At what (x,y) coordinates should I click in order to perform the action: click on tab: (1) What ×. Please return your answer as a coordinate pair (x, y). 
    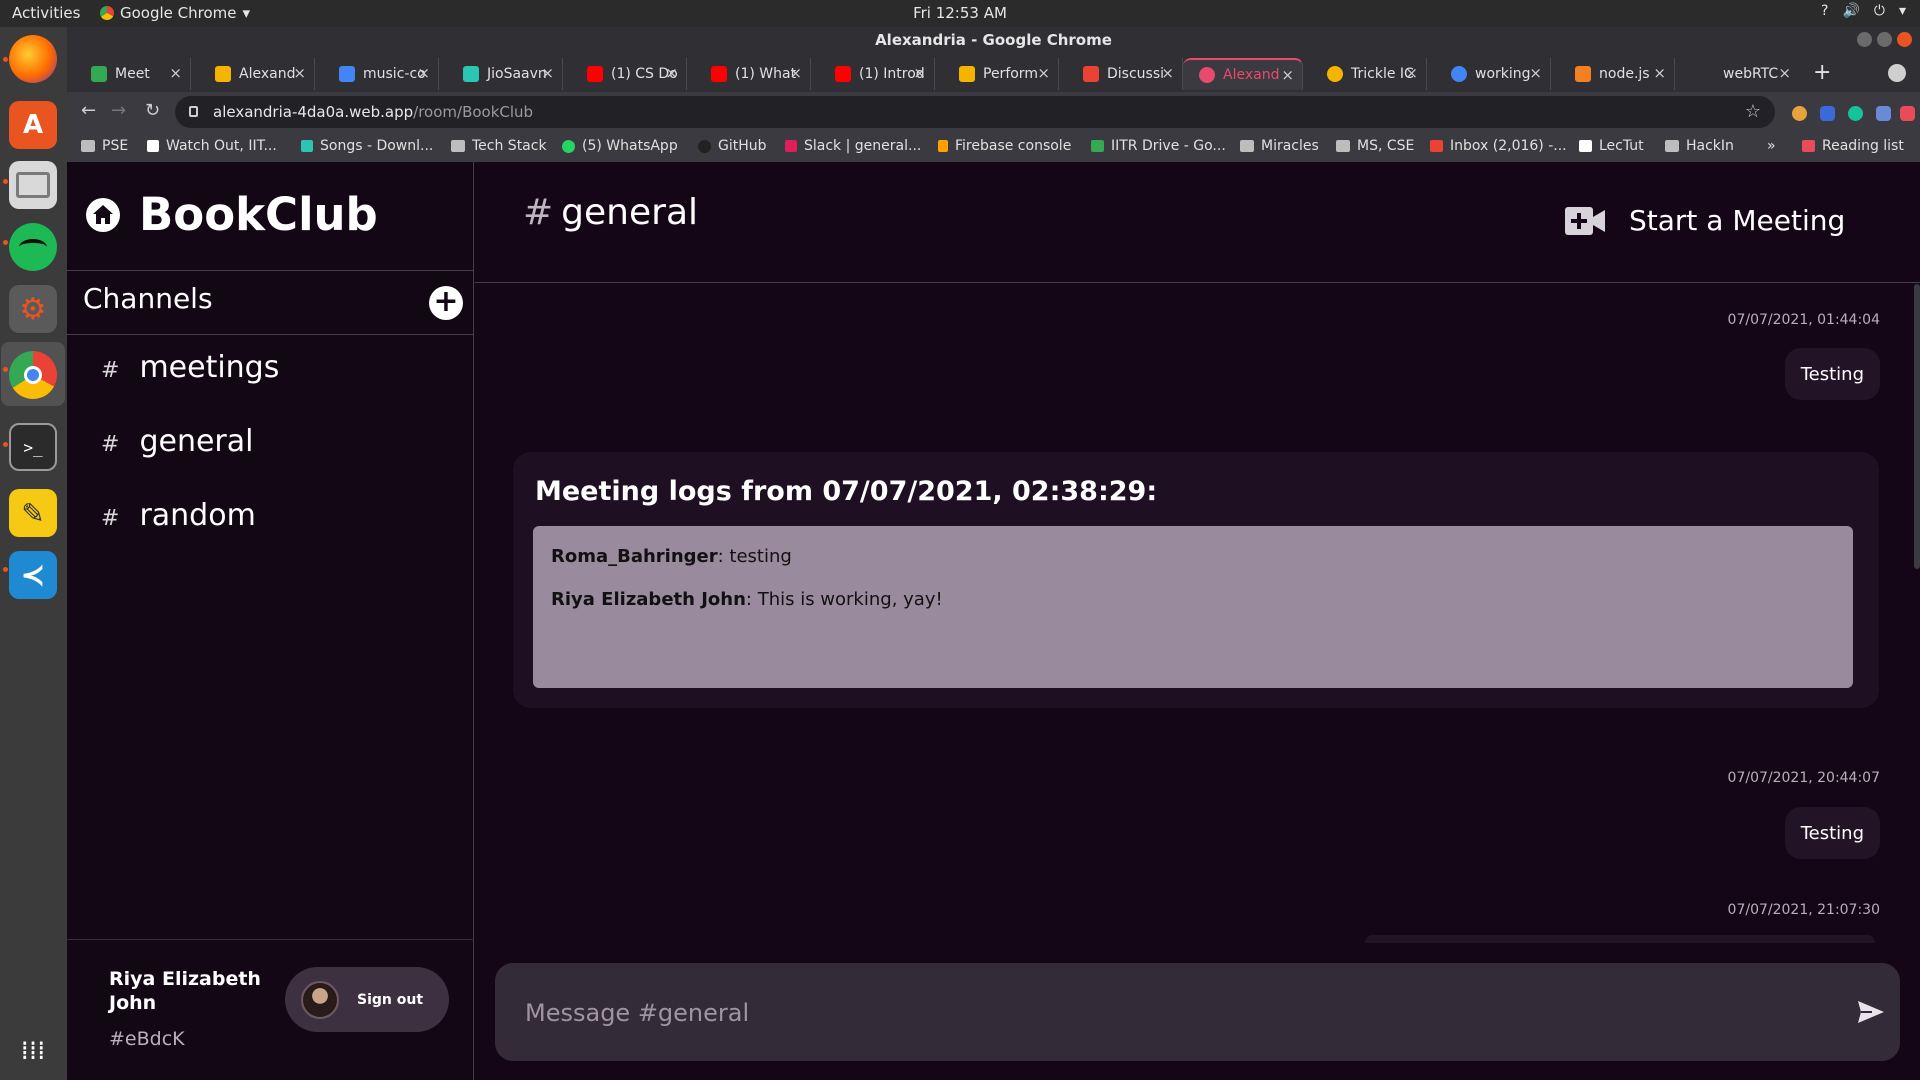
    Looking at the image, I should click on (753, 74).